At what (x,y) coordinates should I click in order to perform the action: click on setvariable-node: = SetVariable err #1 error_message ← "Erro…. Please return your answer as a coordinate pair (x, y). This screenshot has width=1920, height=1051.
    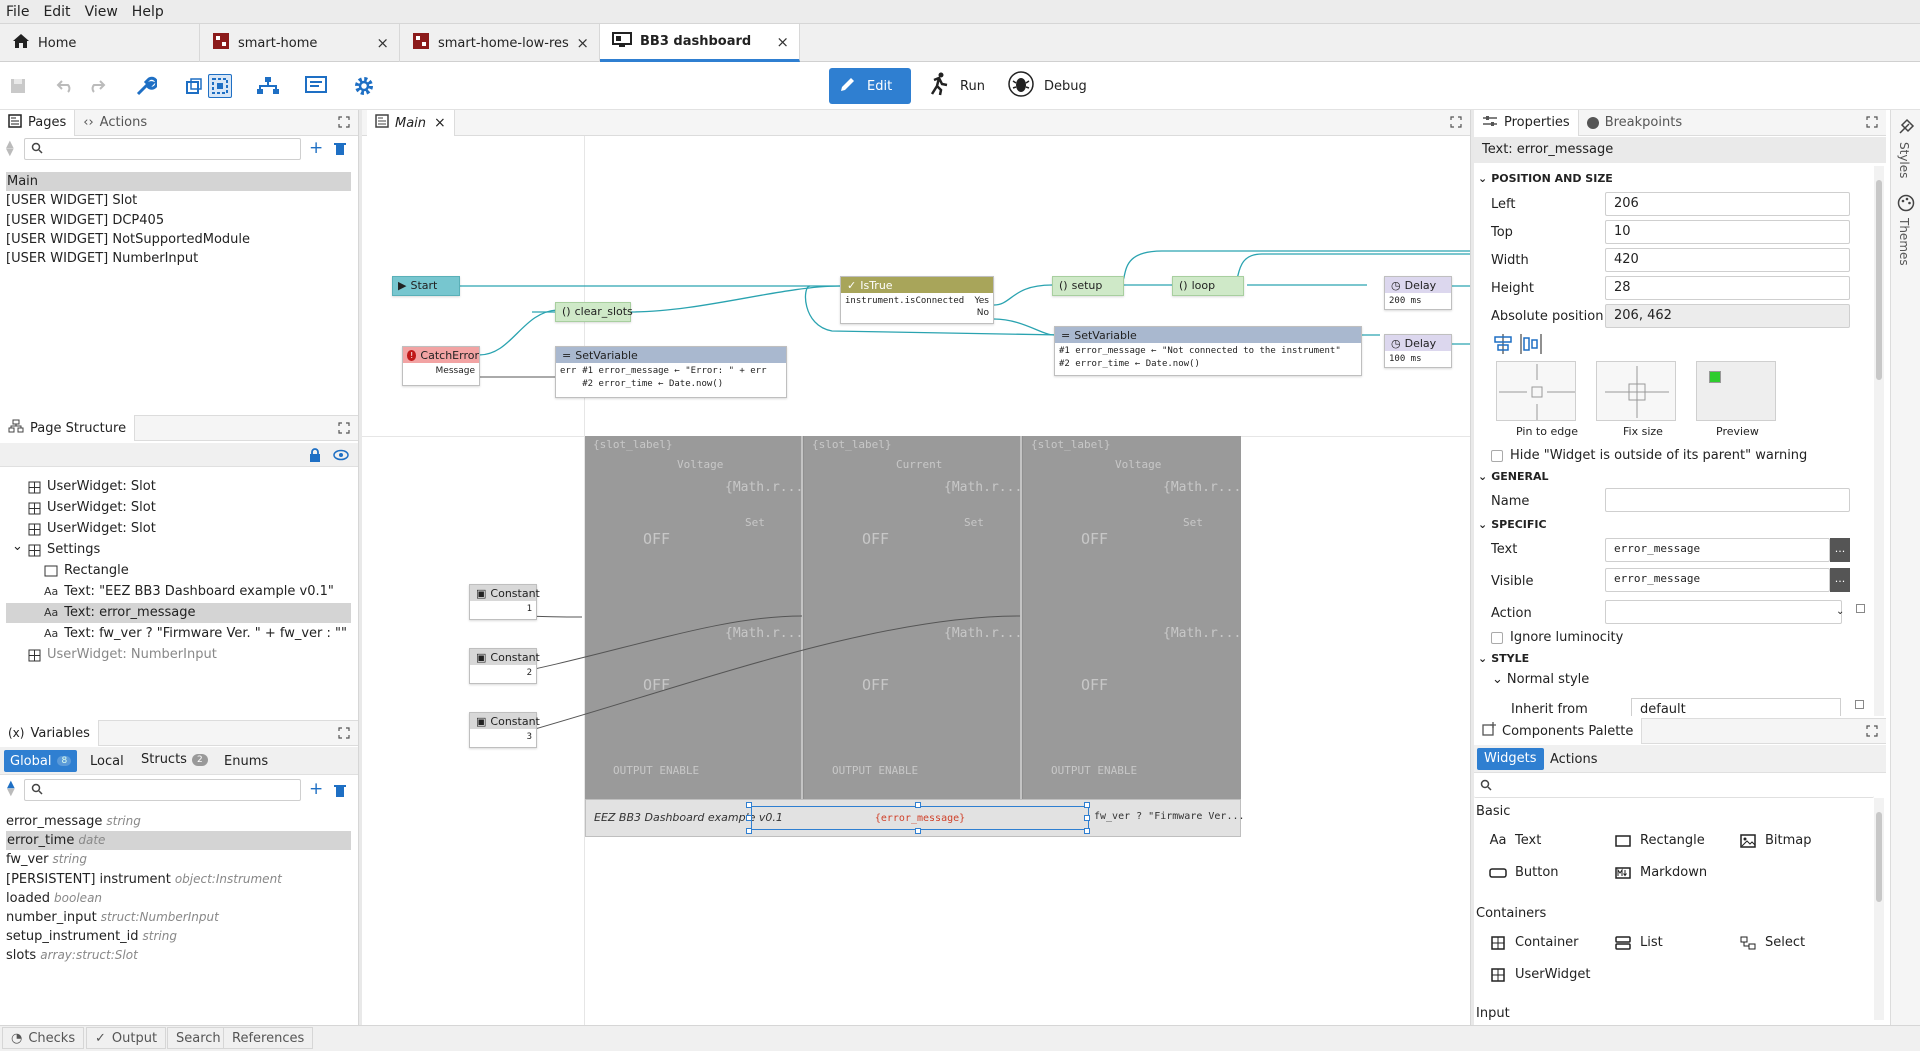
    Looking at the image, I should click on (671, 372).